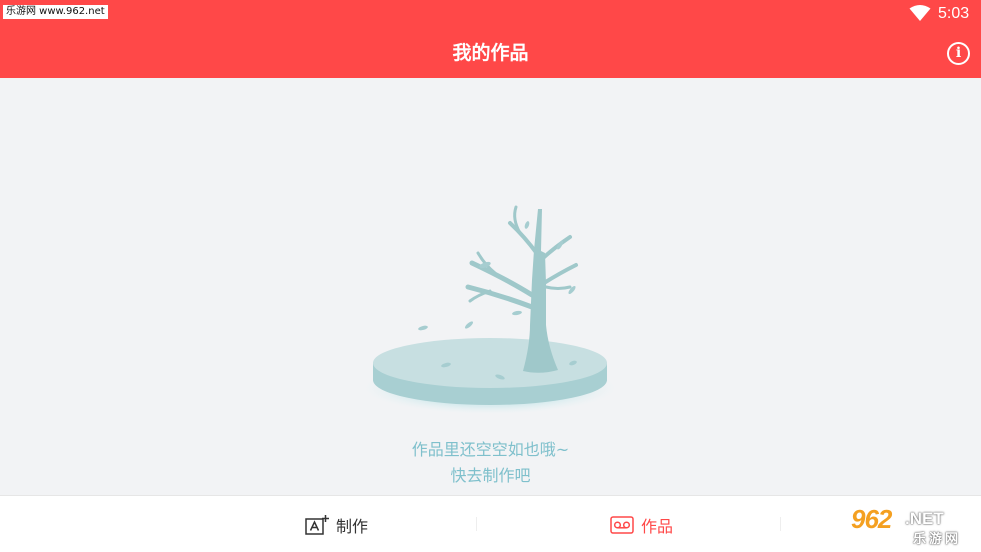 The image size is (981, 552). What do you see at coordinates (490, 309) in the screenshot?
I see `bare-tree-icon` at bounding box center [490, 309].